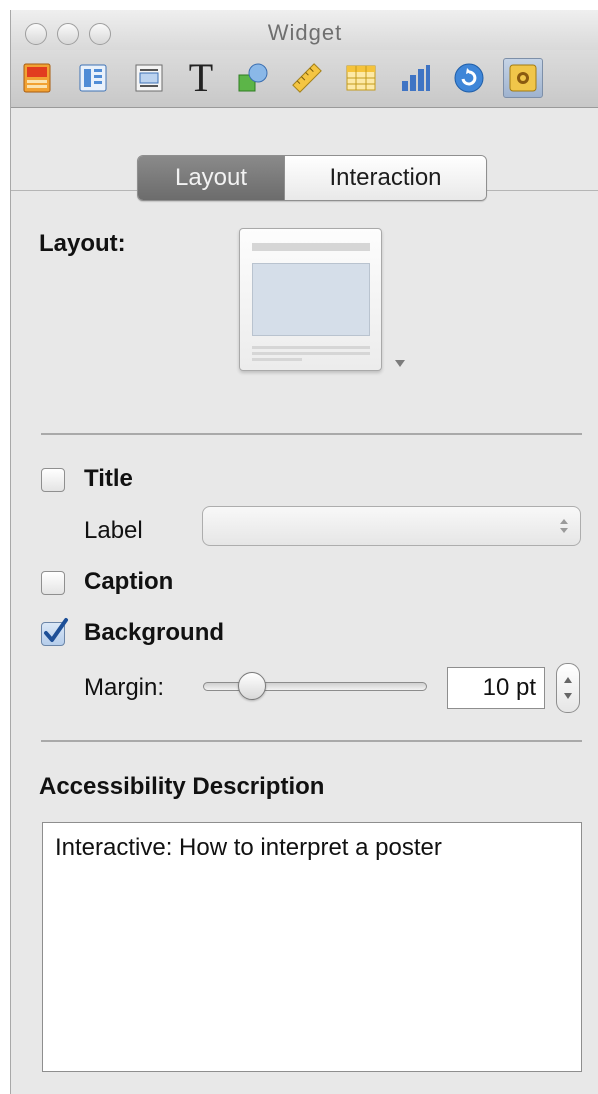  I want to click on stepper-arrows-icon, so click(568, 688).